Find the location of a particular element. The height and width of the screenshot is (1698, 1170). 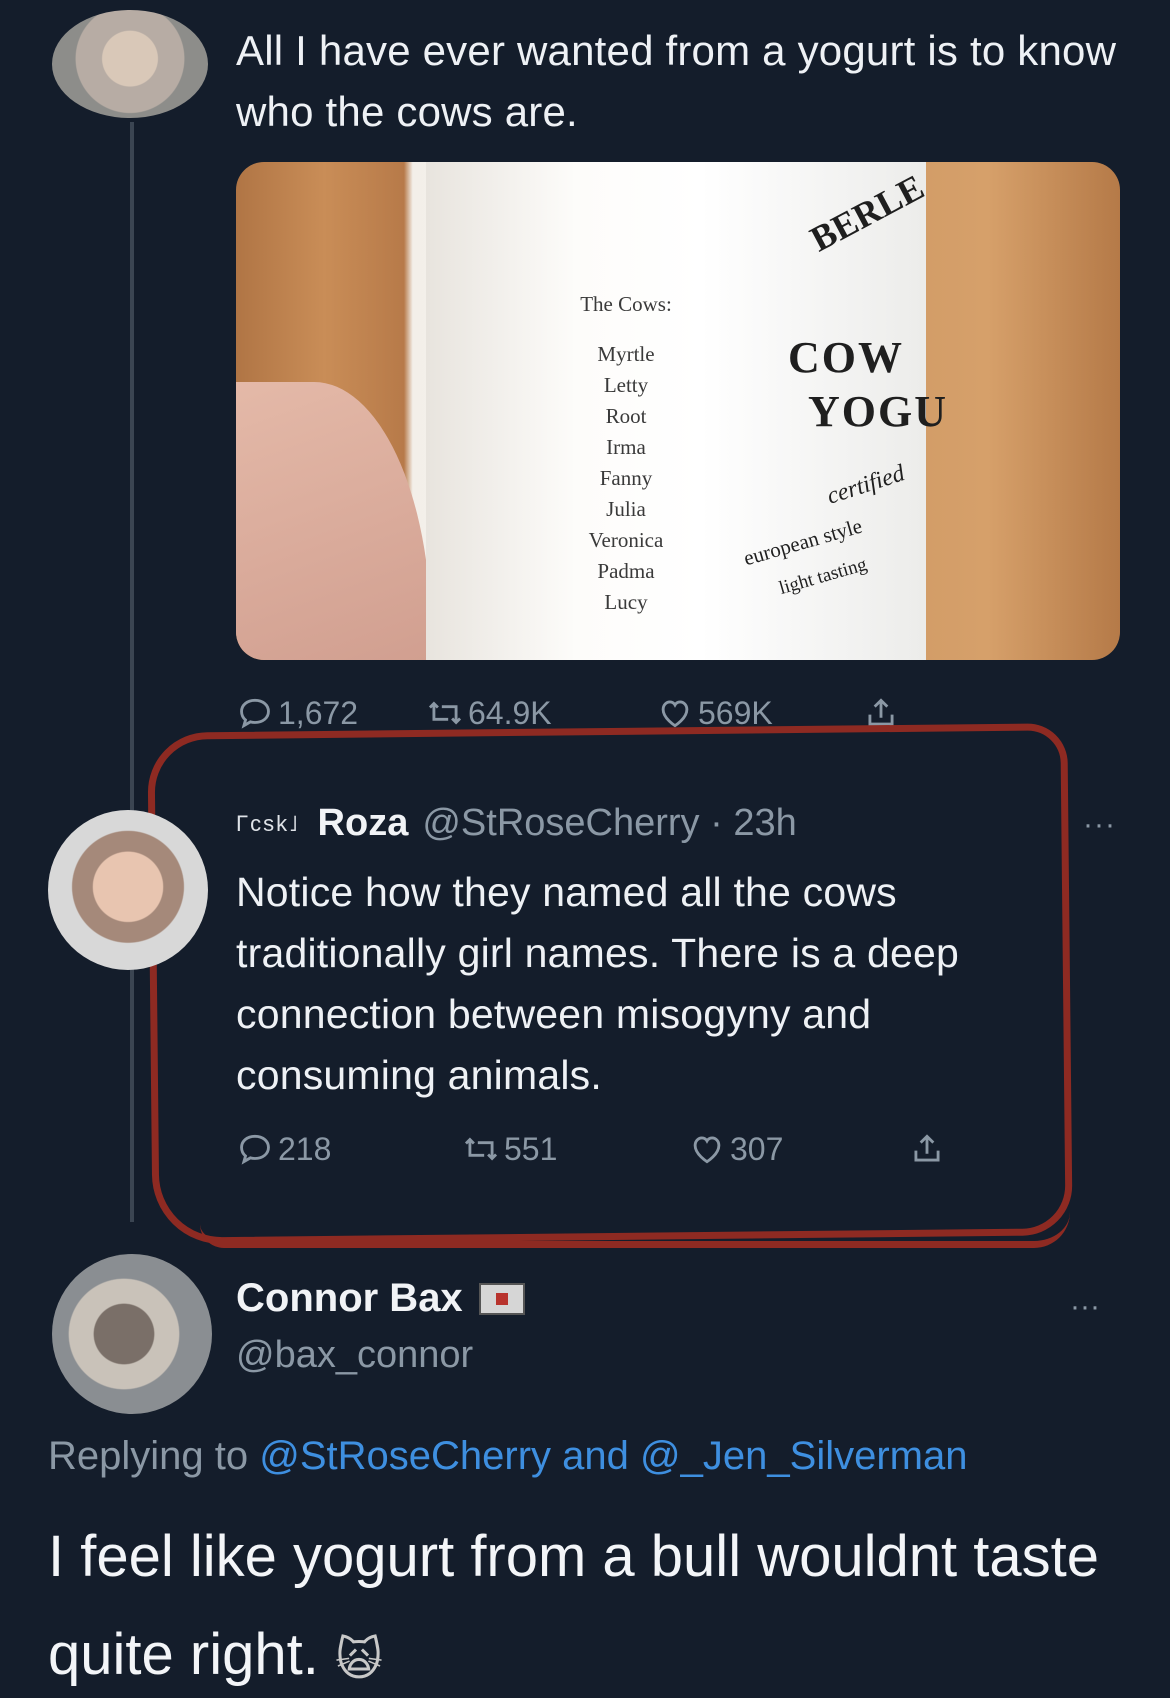

handle: @bax_connor is located at coordinates (354, 1355).